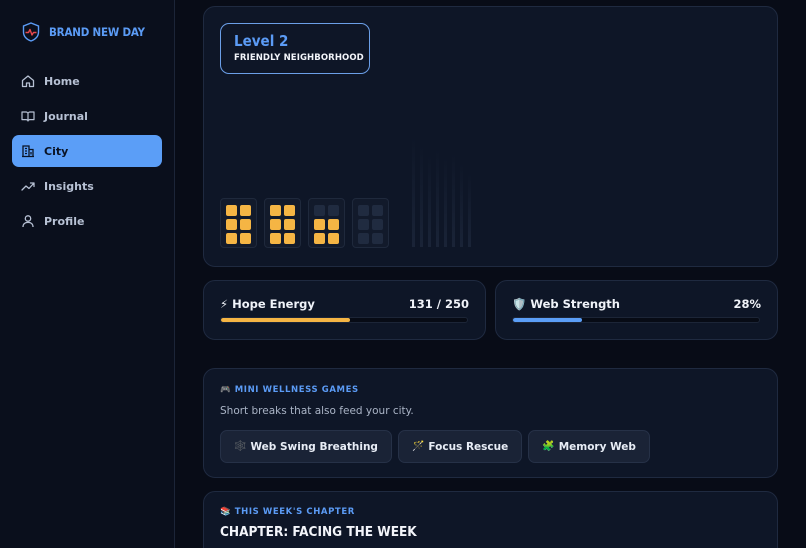  I want to click on book-icon, so click(28, 116).